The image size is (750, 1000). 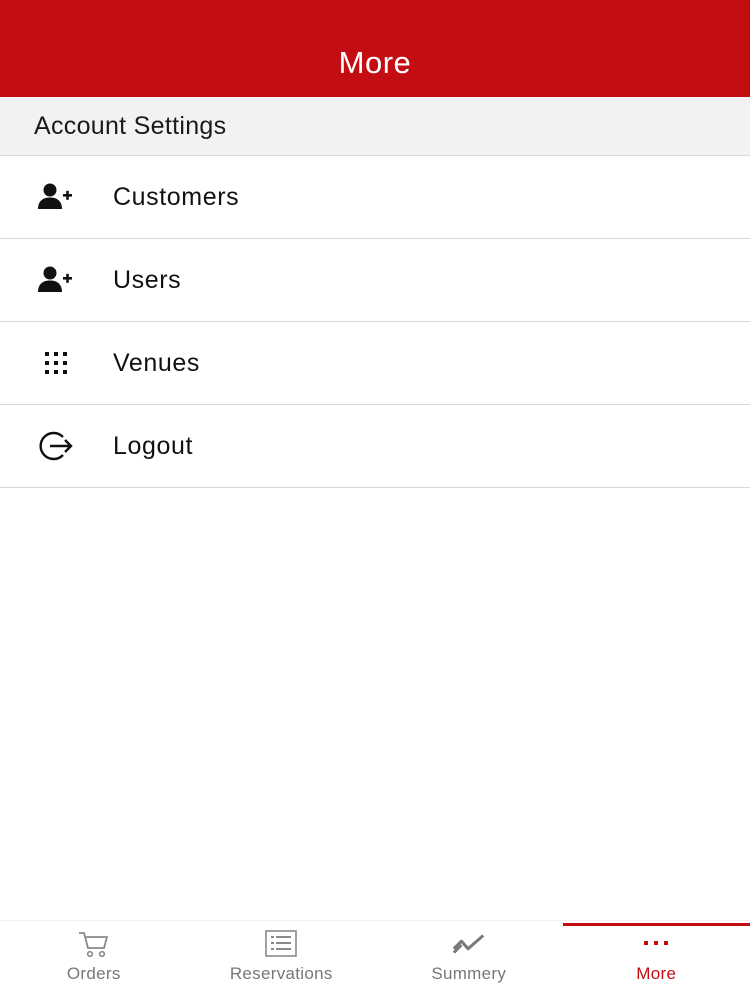 I want to click on bottom-tab-bar: Orders Reservations Summery More, so click(x=375, y=960).